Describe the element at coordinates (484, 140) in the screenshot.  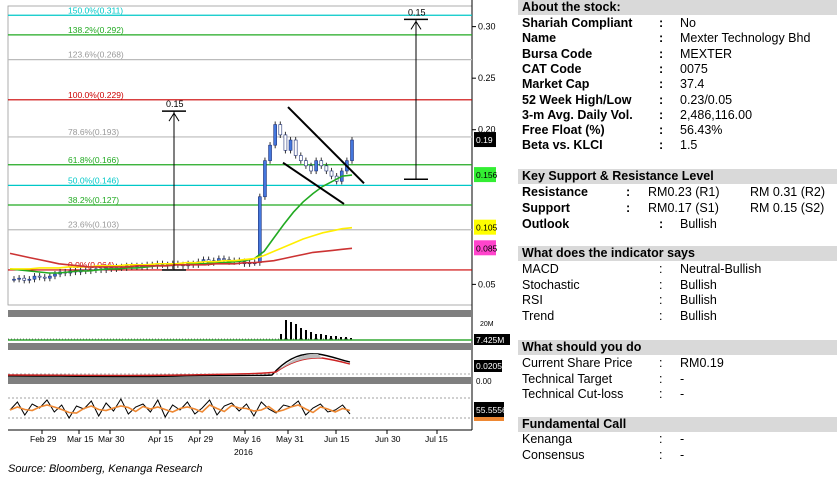
I see `price-tag-label: 0.19` at that location.